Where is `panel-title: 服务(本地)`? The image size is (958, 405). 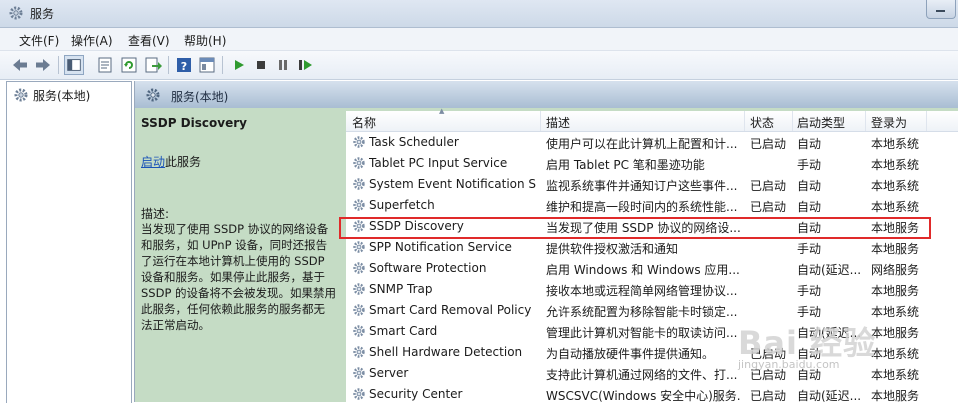 panel-title: 服务(本地) is located at coordinates (200, 97).